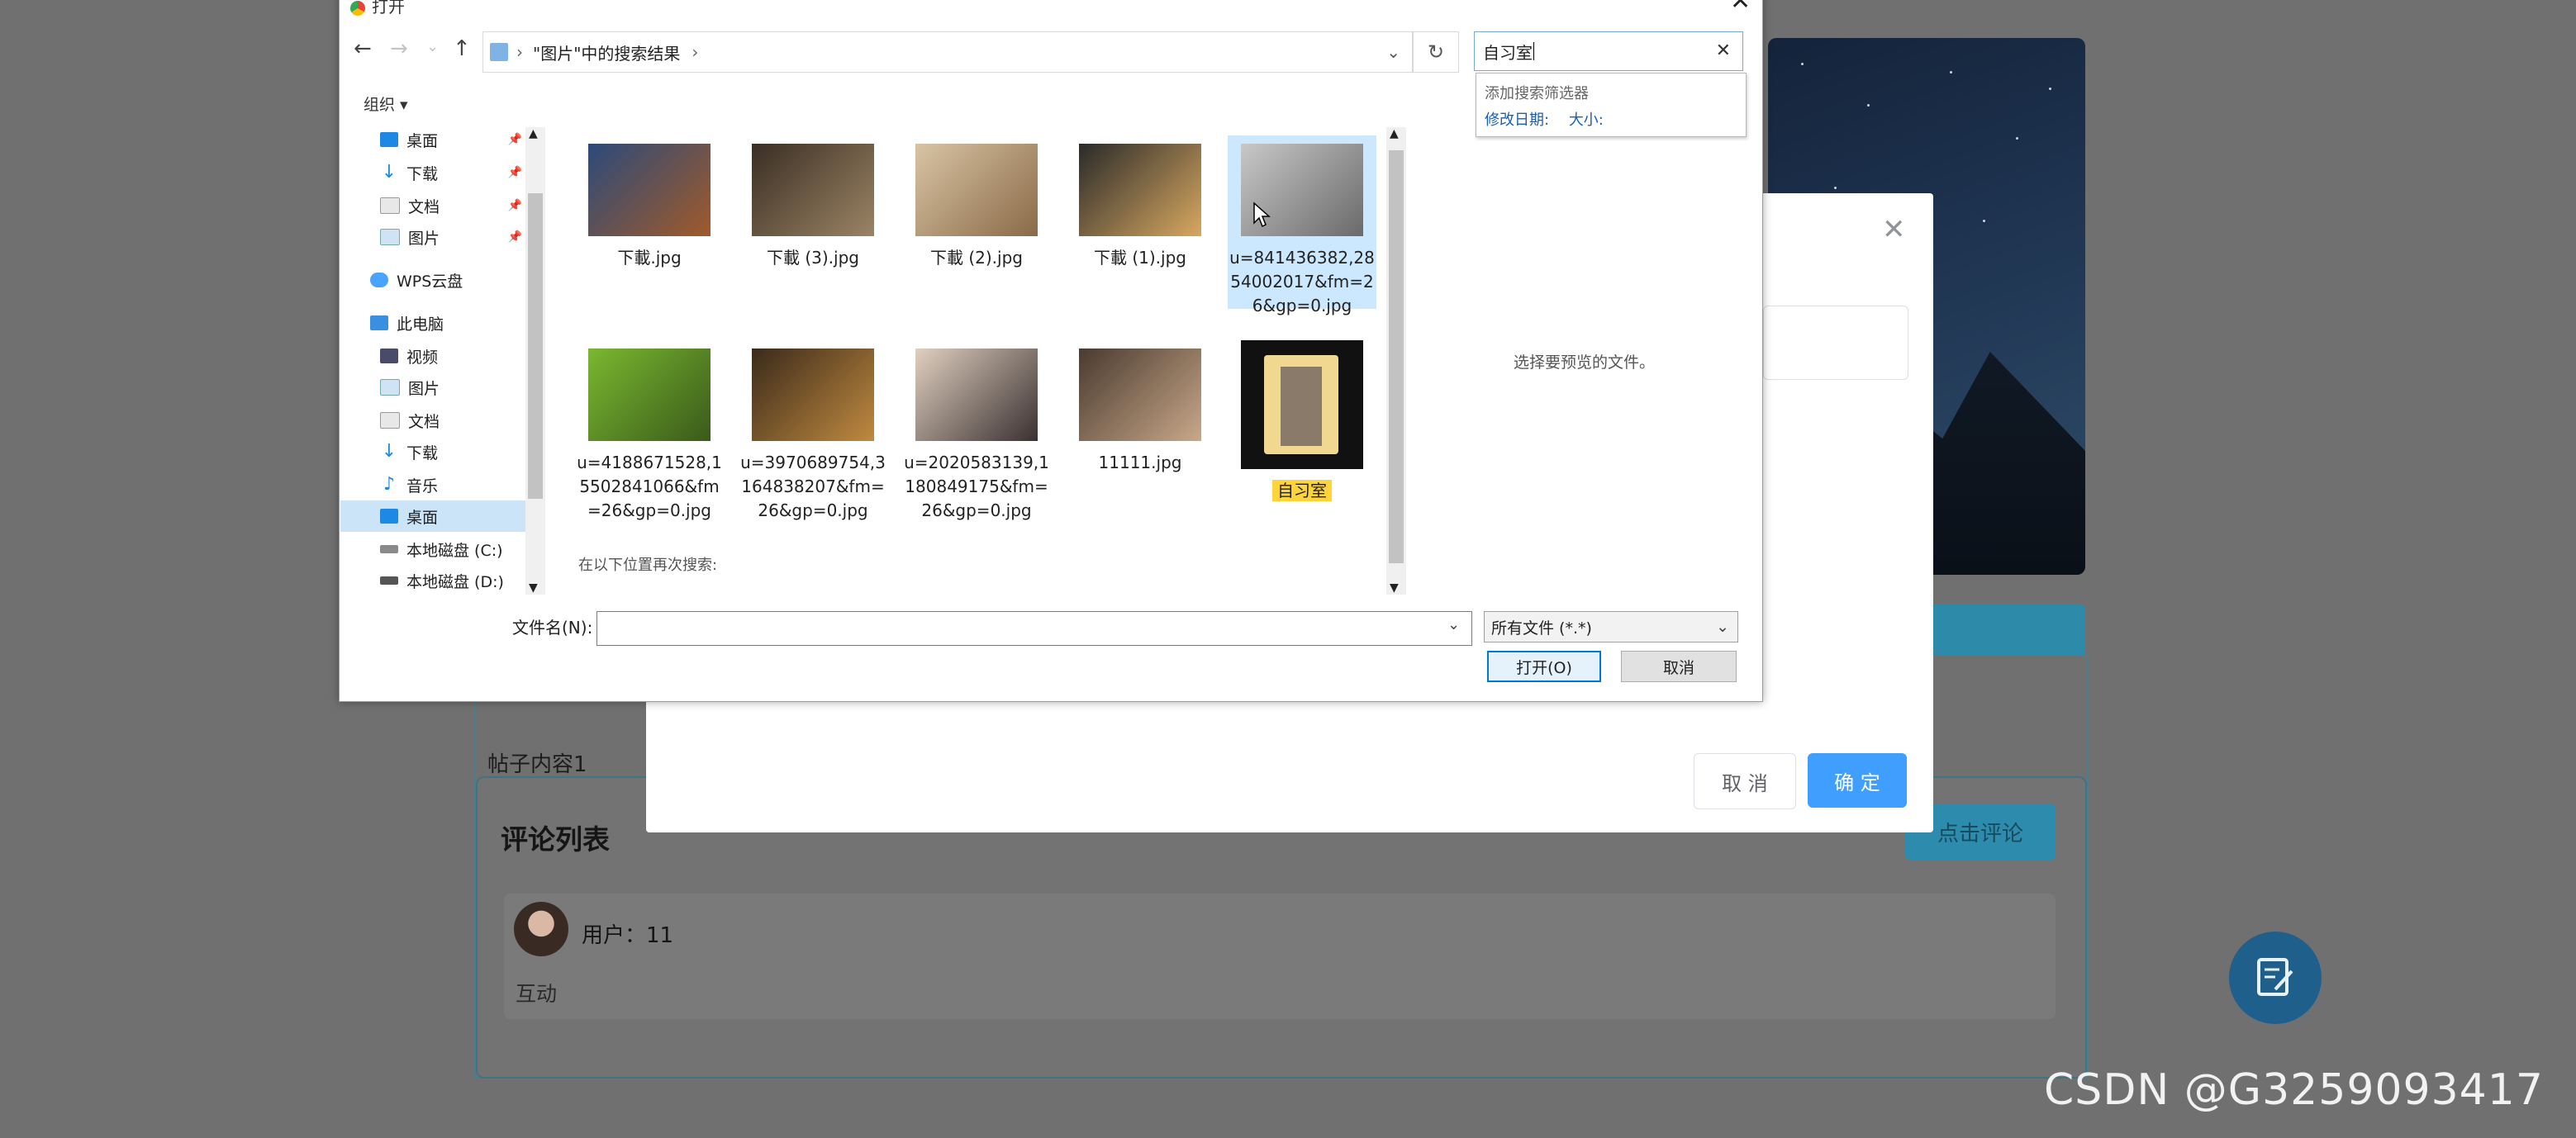 The height and width of the screenshot is (1138, 2576). What do you see at coordinates (1894, 230) in the screenshot?
I see `close-icon: ✕` at bounding box center [1894, 230].